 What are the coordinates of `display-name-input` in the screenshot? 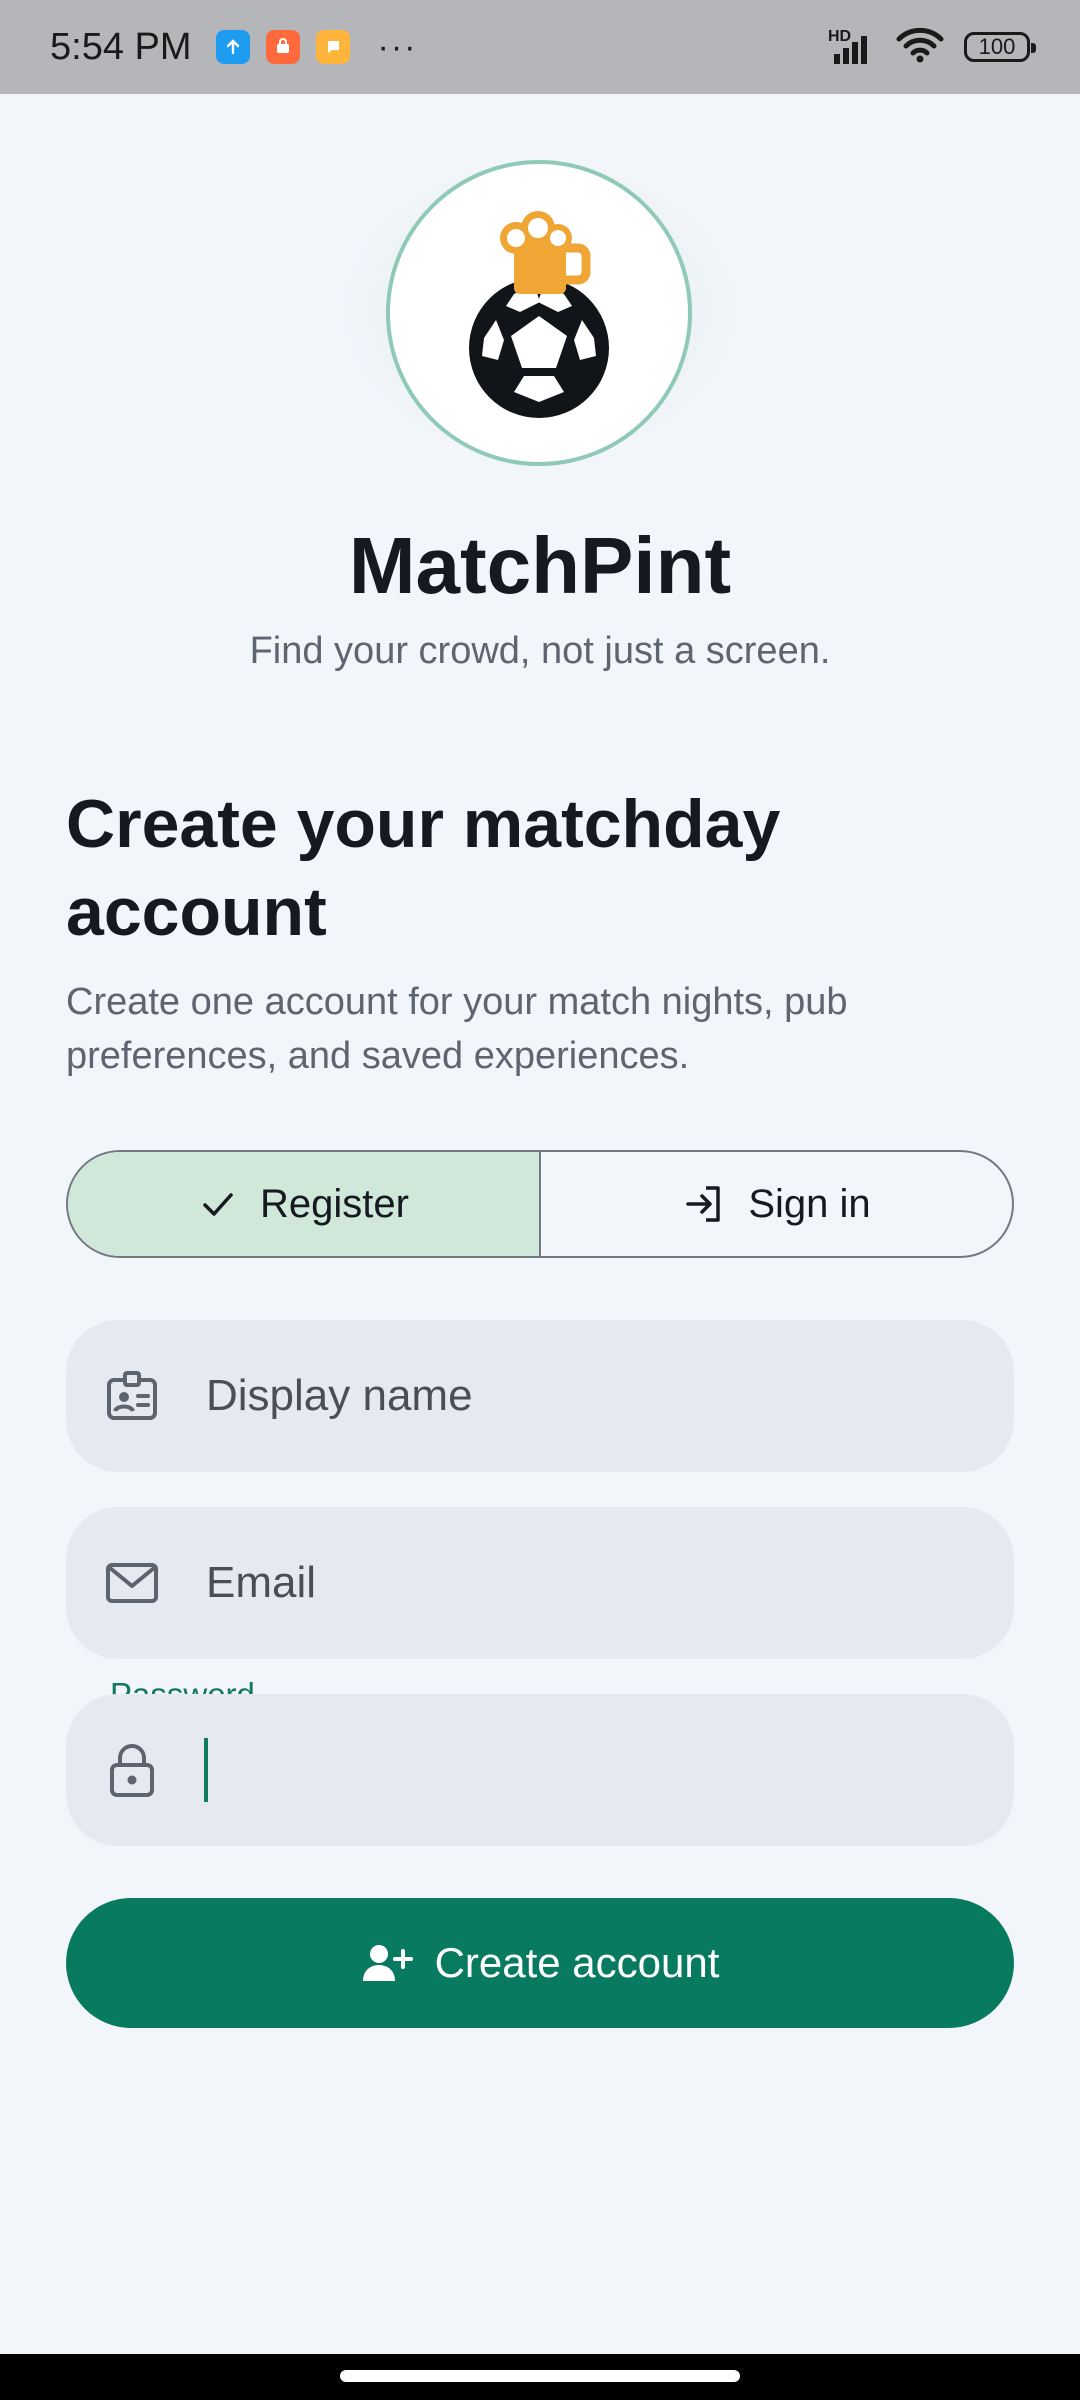 It's located at (586, 1396).